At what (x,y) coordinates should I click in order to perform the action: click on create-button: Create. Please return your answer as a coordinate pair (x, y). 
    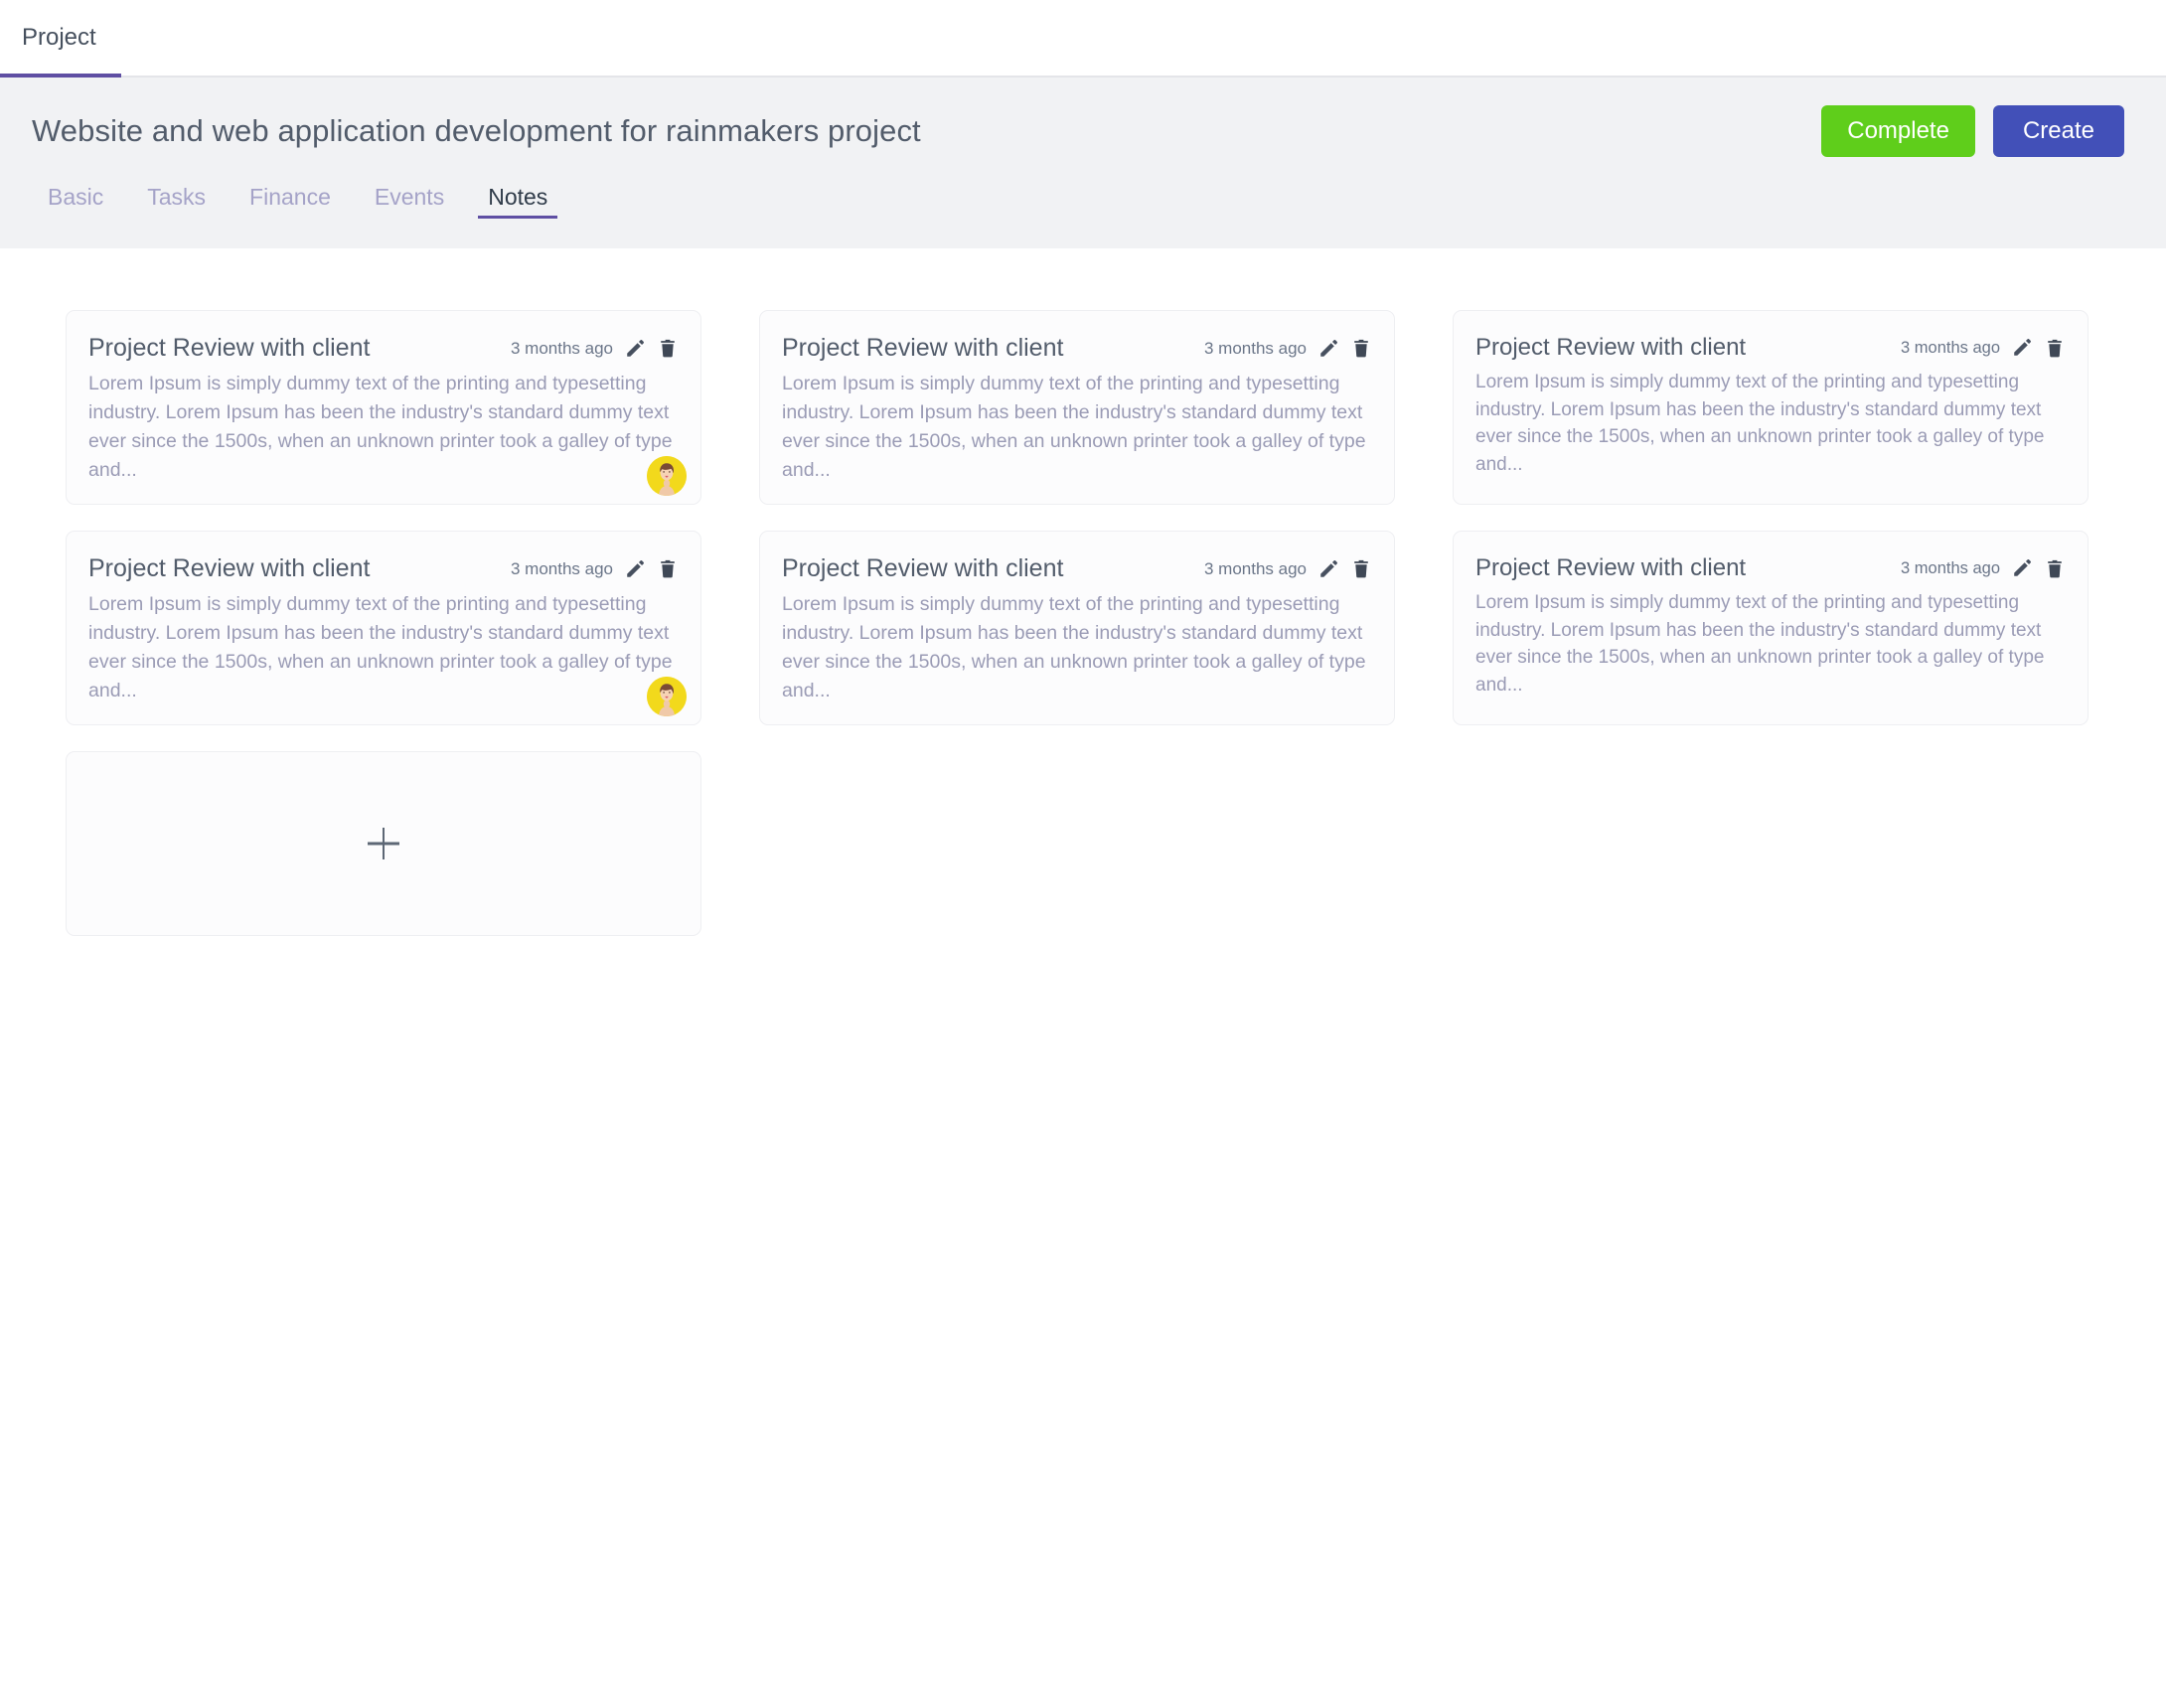
    Looking at the image, I should click on (2058, 131).